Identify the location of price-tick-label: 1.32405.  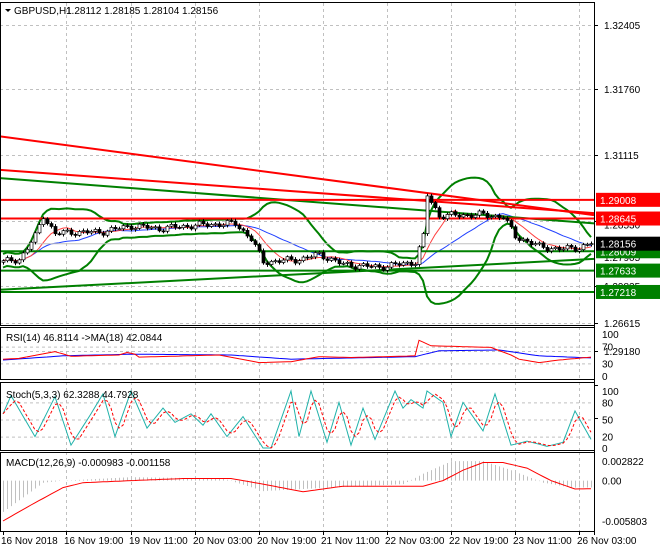
(622, 26).